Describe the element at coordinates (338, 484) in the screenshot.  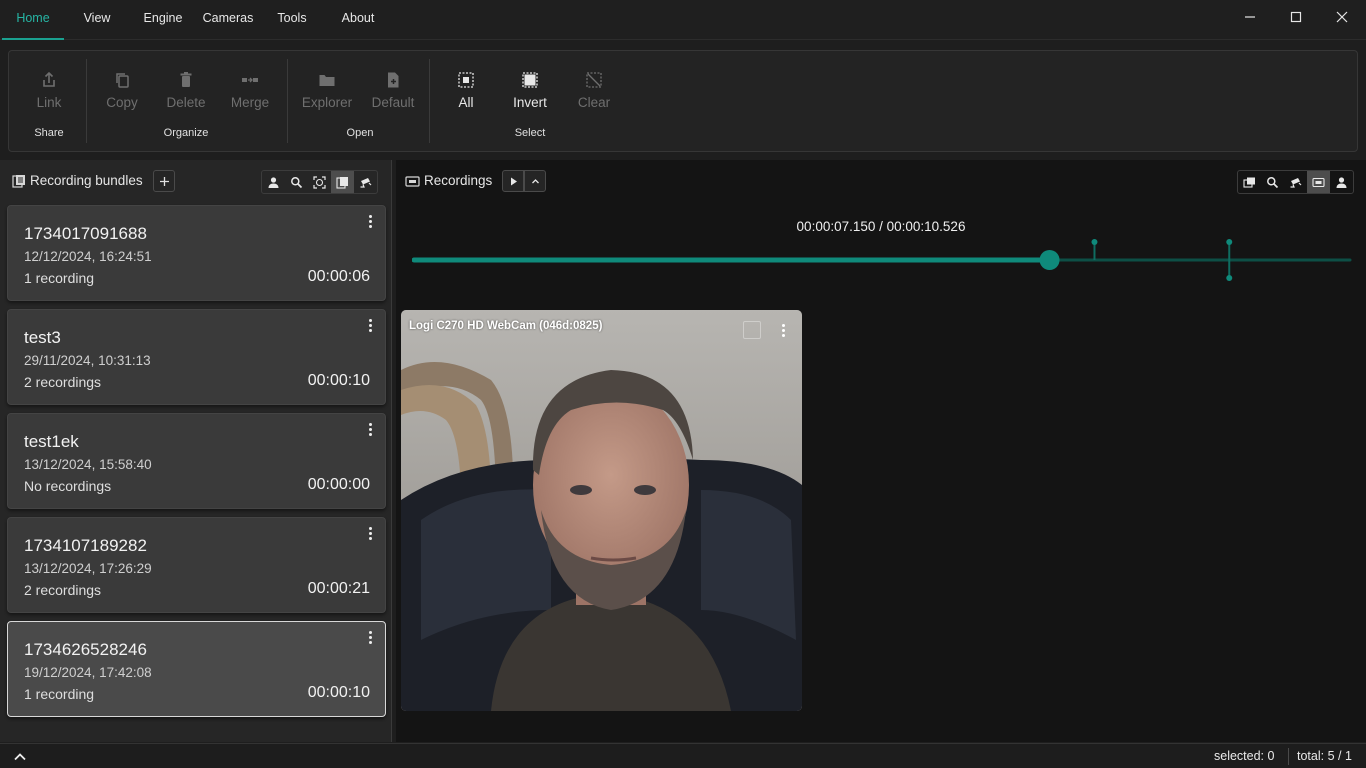
I see `bundle-duration: 00:00:00` at that location.